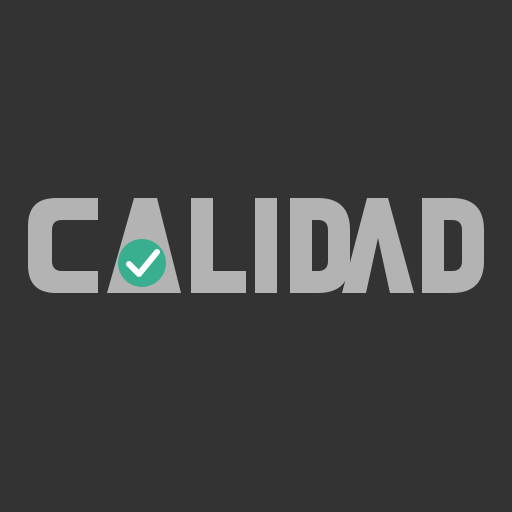 Image resolution: width=512 pixels, height=512 pixels. Describe the element at coordinates (266, 245) in the screenshot. I see `logo-letter-i` at that location.